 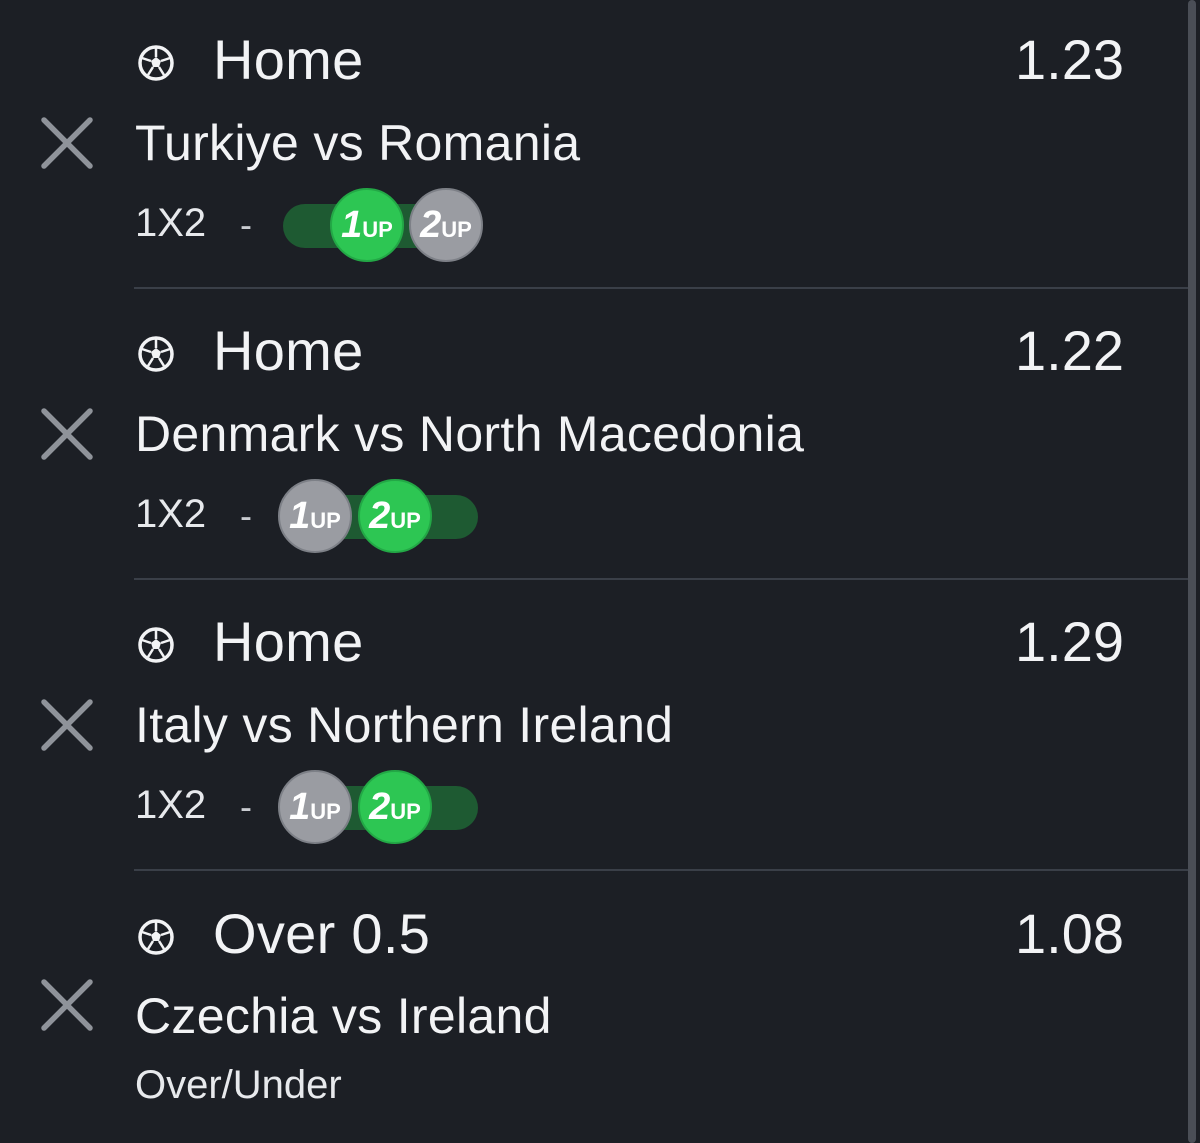 What do you see at coordinates (1192, 571) in the screenshot?
I see `scrollbar` at bounding box center [1192, 571].